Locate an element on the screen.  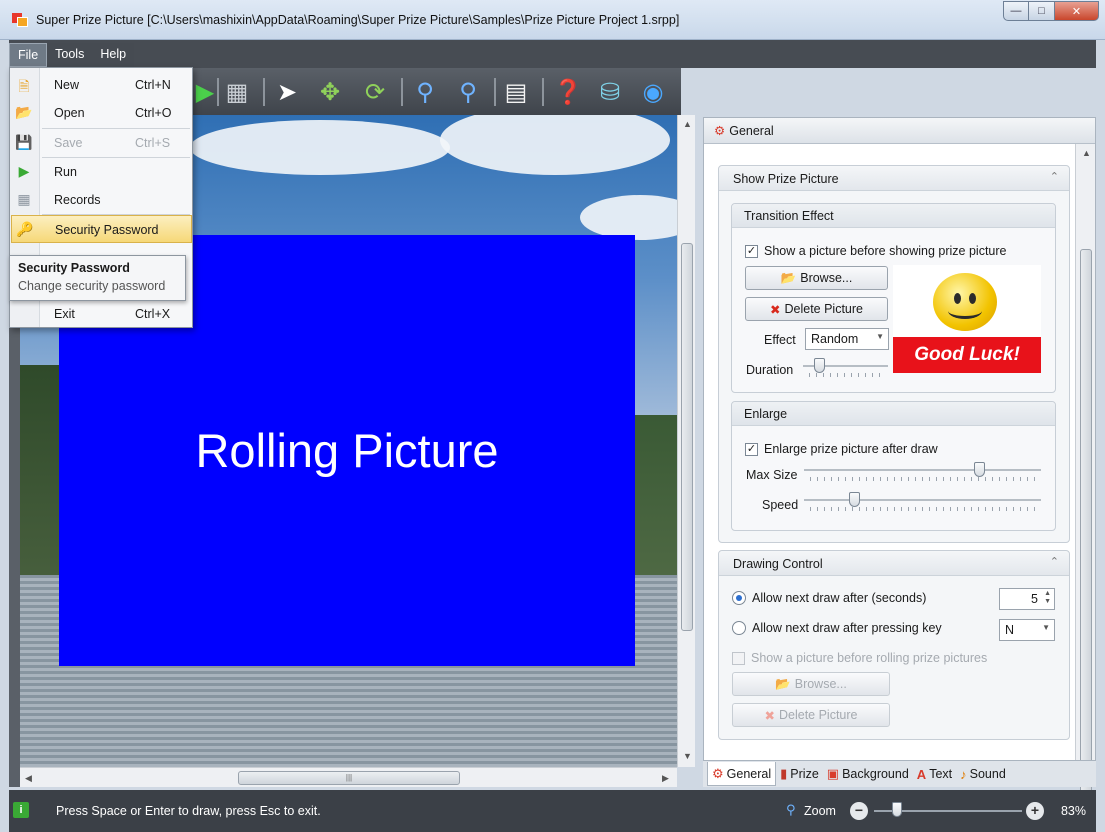
scroll-right-icon: ▶ is located at coordinates (665, 778).